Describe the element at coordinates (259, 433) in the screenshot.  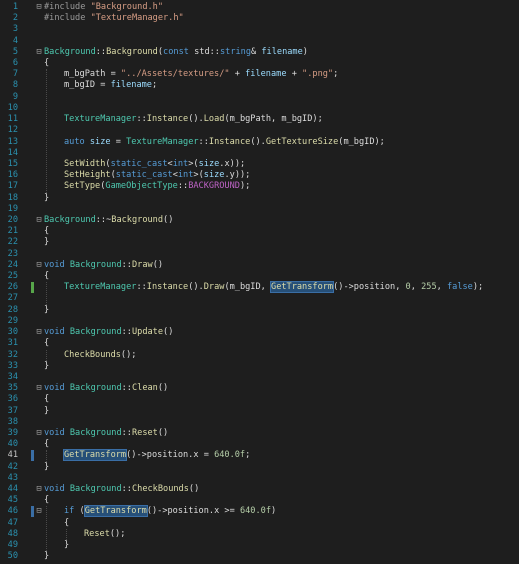
I see `code-line: 39 ⊟ void Background::Reset()` at that location.